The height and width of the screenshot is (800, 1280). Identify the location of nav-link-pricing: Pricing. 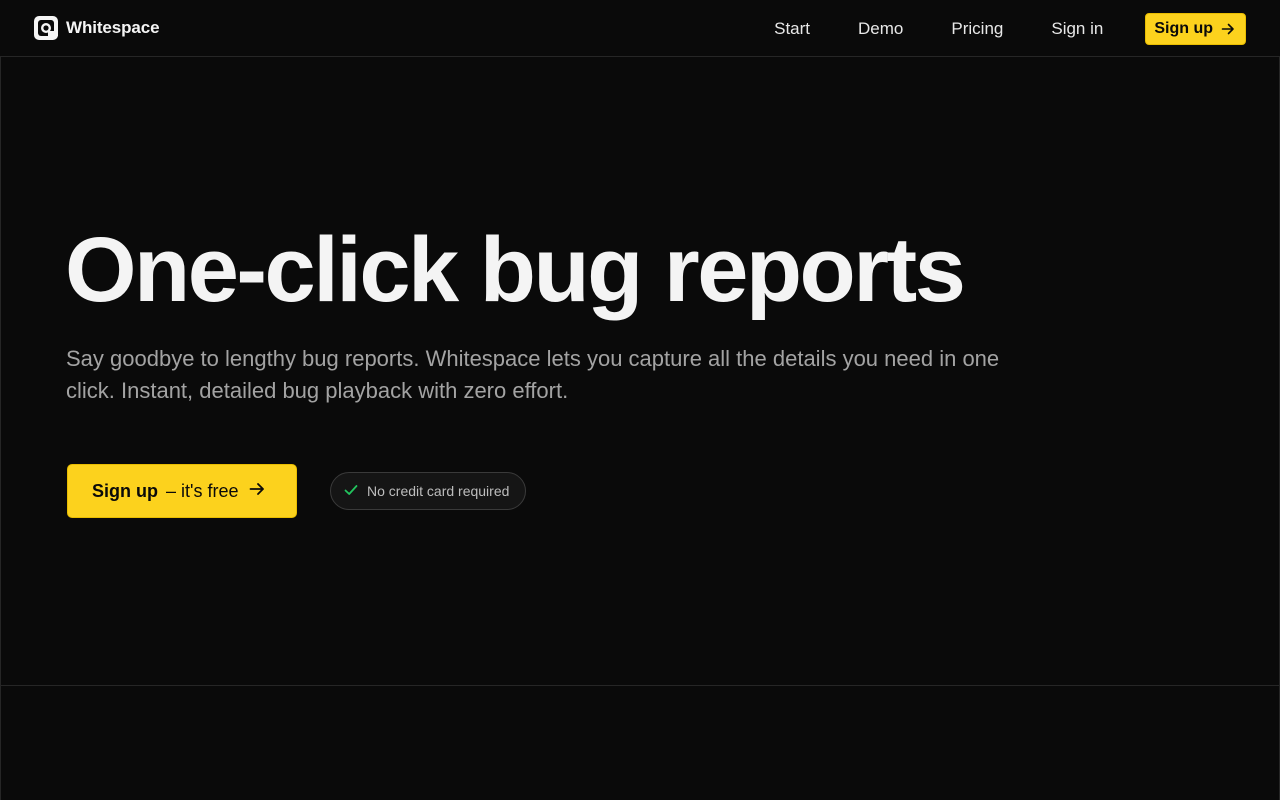
(977, 29).